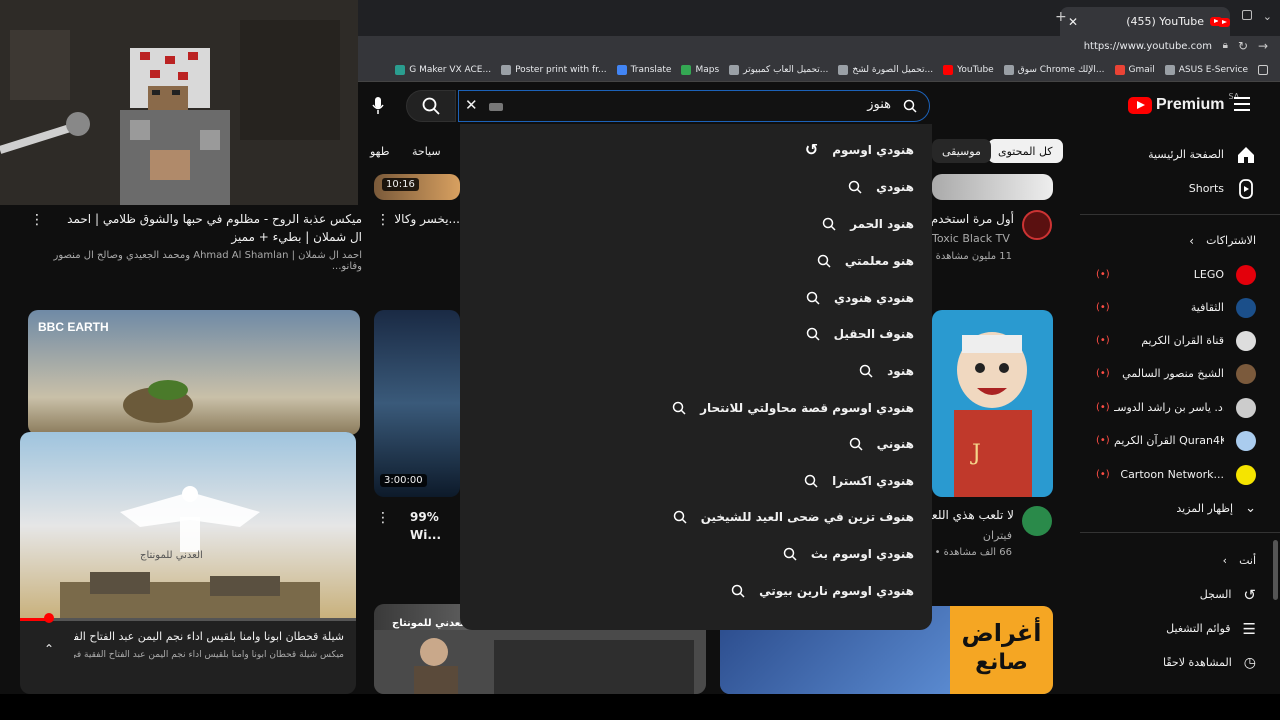  I want to click on recording-icon, so click(1224, 21).